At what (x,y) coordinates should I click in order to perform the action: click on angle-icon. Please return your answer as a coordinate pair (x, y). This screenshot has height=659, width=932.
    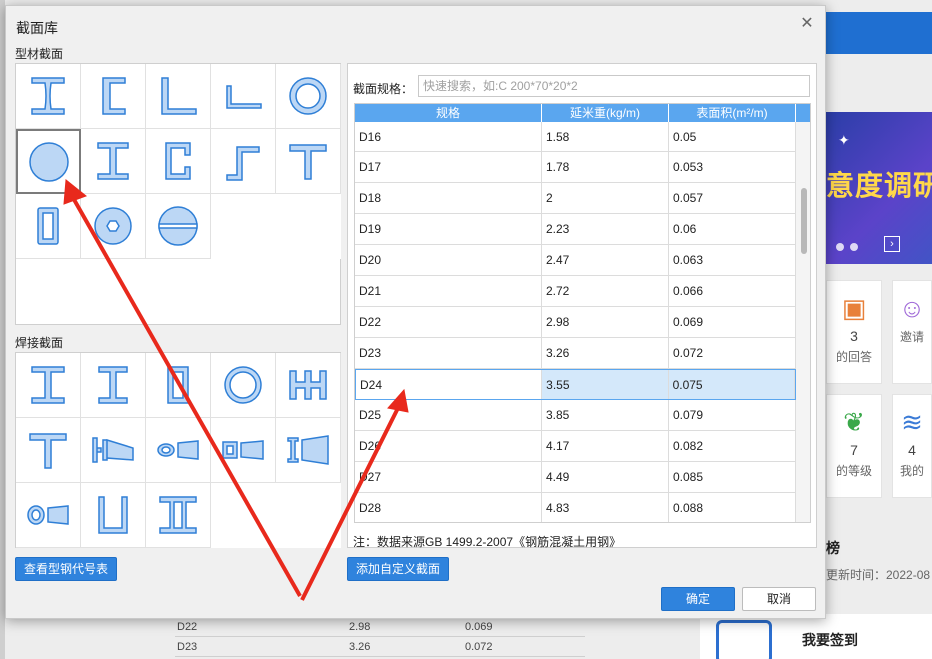
    Looking at the image, I should click on (179, 96).